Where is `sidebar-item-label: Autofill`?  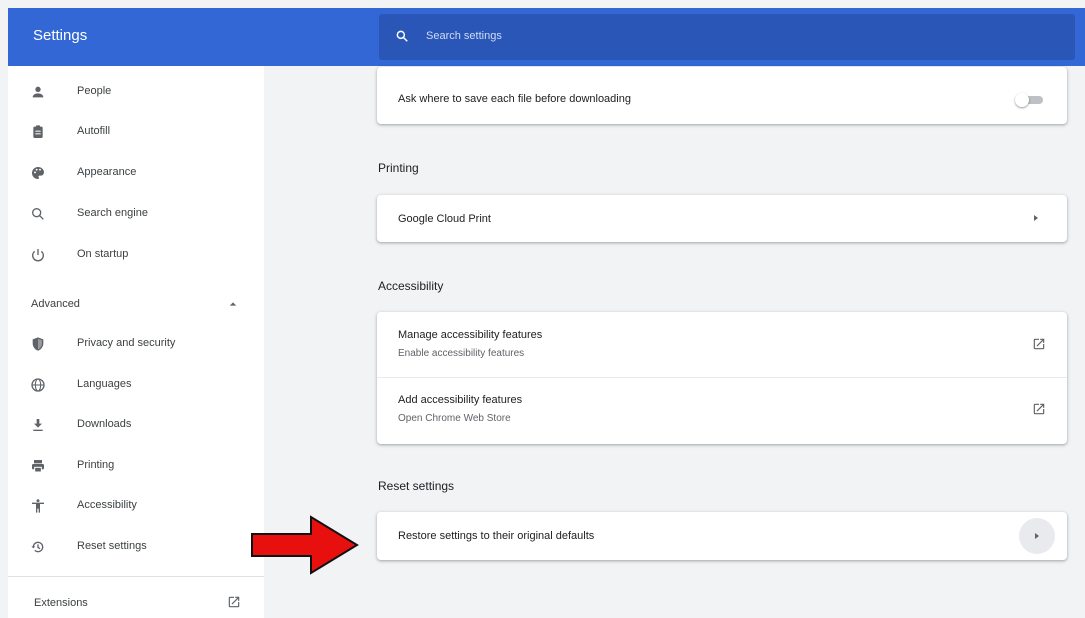 sidebar-item-label: Autofill is located at coordinates (94, 131).